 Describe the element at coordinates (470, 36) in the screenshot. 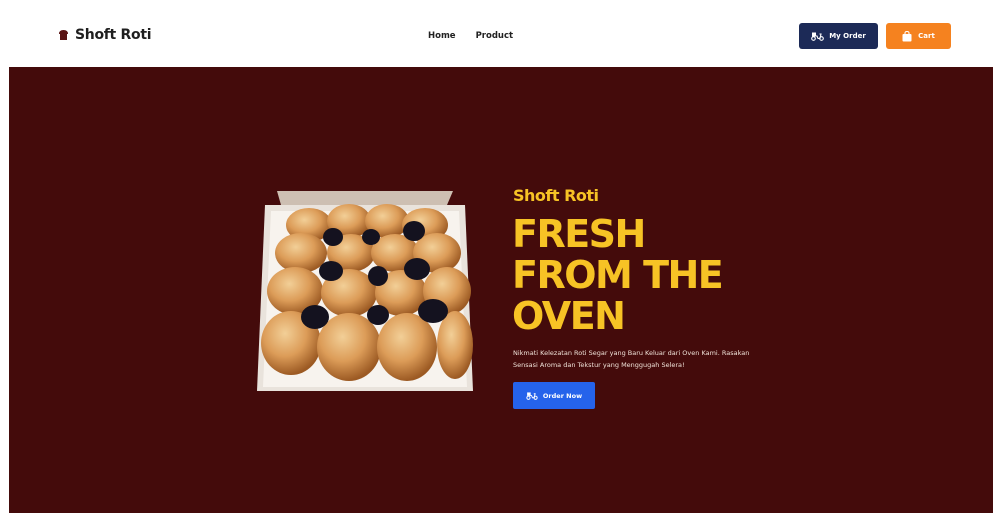

I see `nav-links: Home Product` at that location.